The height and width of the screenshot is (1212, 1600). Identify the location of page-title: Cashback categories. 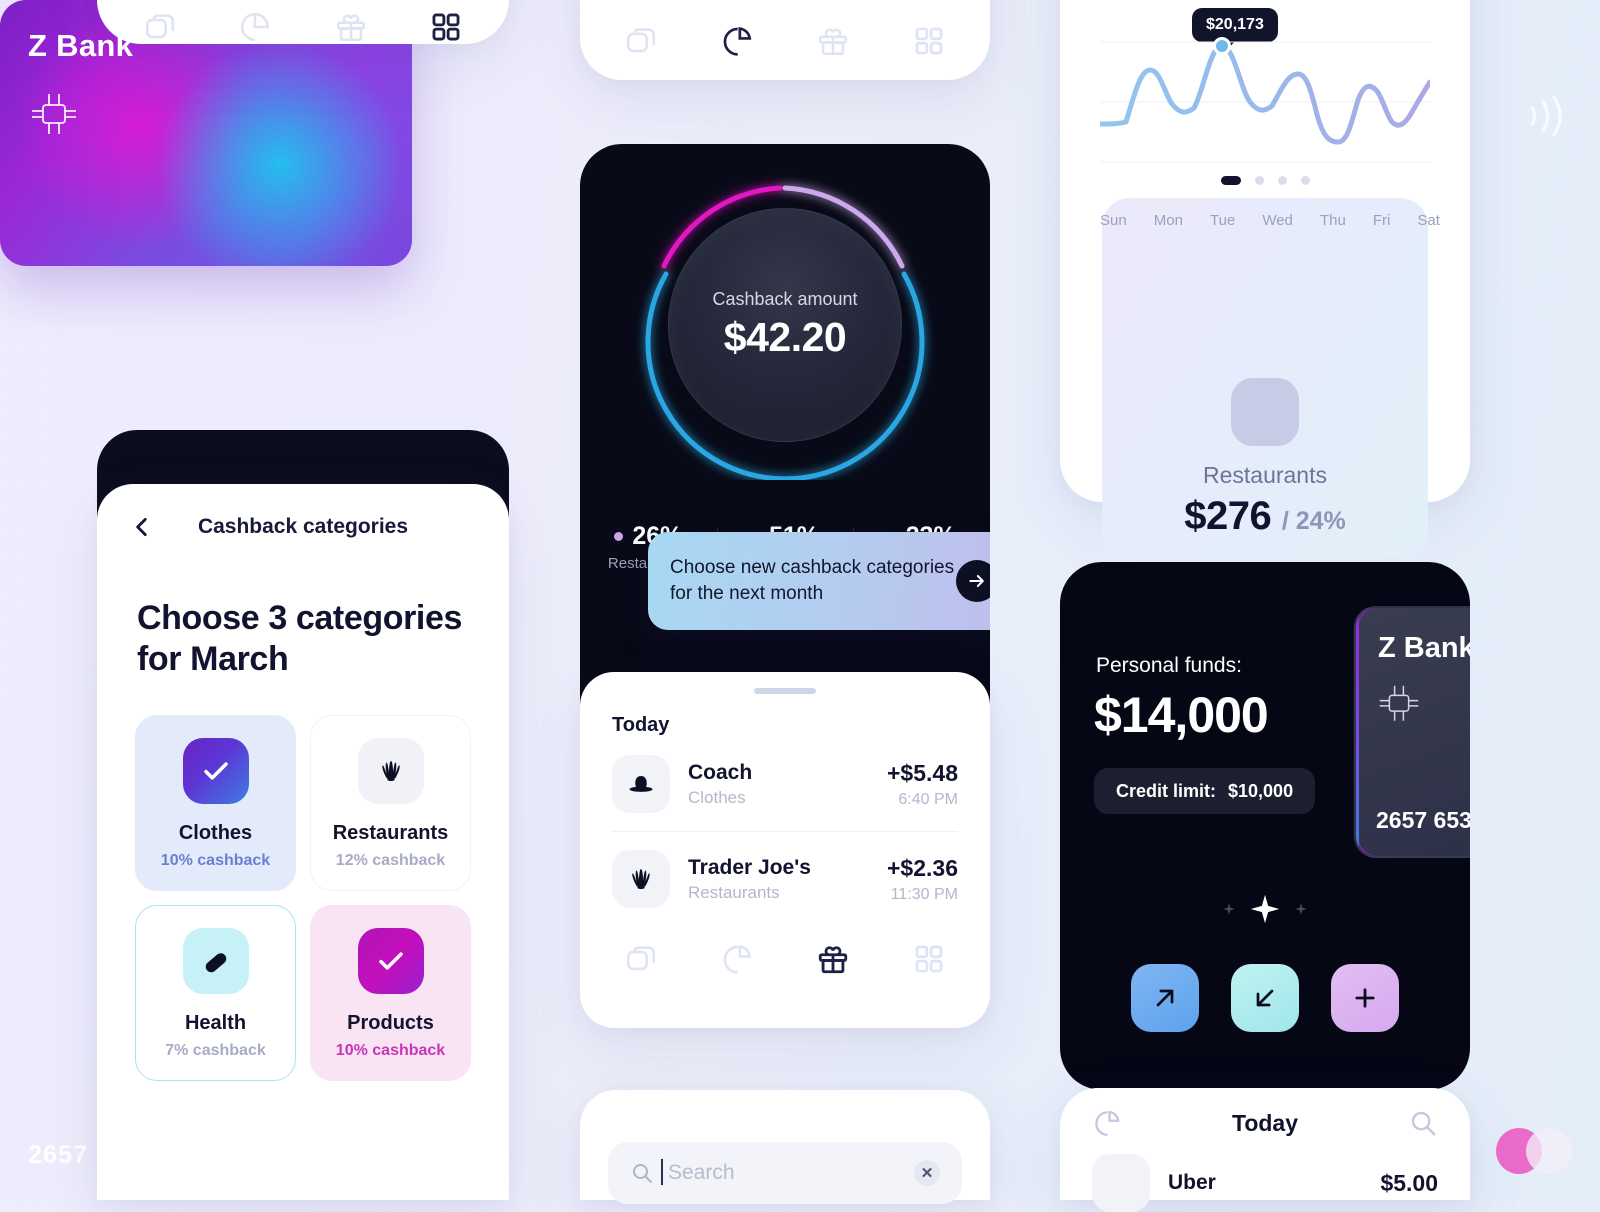
(303, 526).